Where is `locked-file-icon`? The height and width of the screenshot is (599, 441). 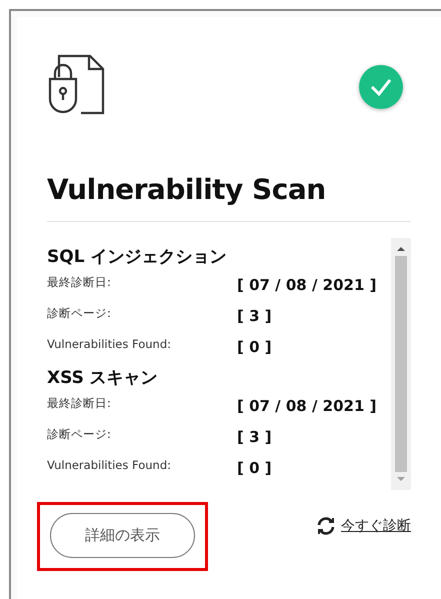
locked-file-icon is located at coordinates (76, 84).